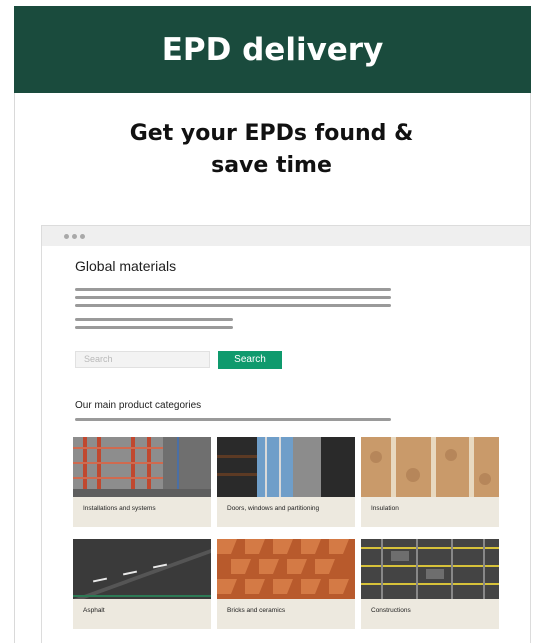 The height and width of the screenshot is (643, 543). Describe the element at coordinates (250, 360) in the screenshot. I see `search-button: Search` at that location.